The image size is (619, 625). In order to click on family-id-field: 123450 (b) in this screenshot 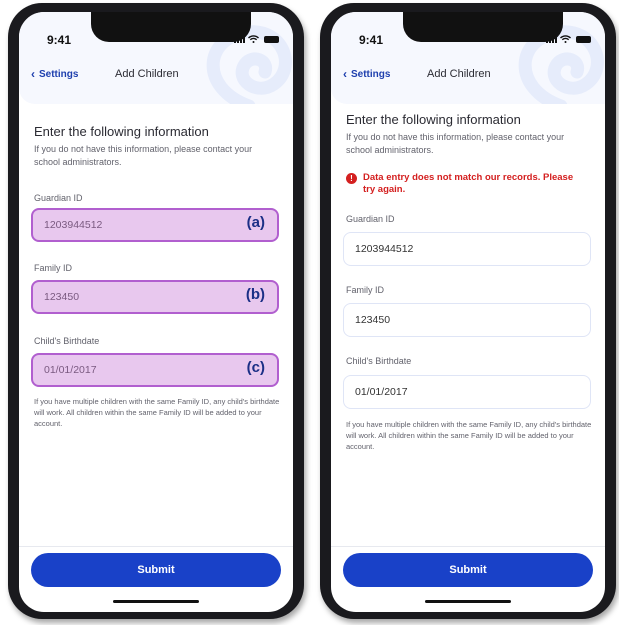, I will do `click(155, 297)`.